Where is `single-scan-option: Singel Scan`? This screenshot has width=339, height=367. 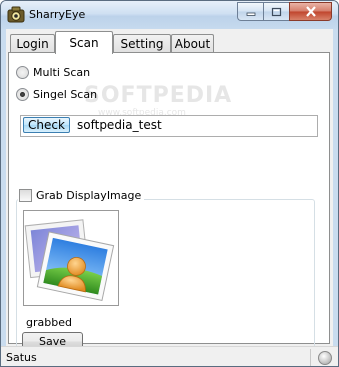
single-scan-option: Singel Scan is located at coordinates (56, 94).